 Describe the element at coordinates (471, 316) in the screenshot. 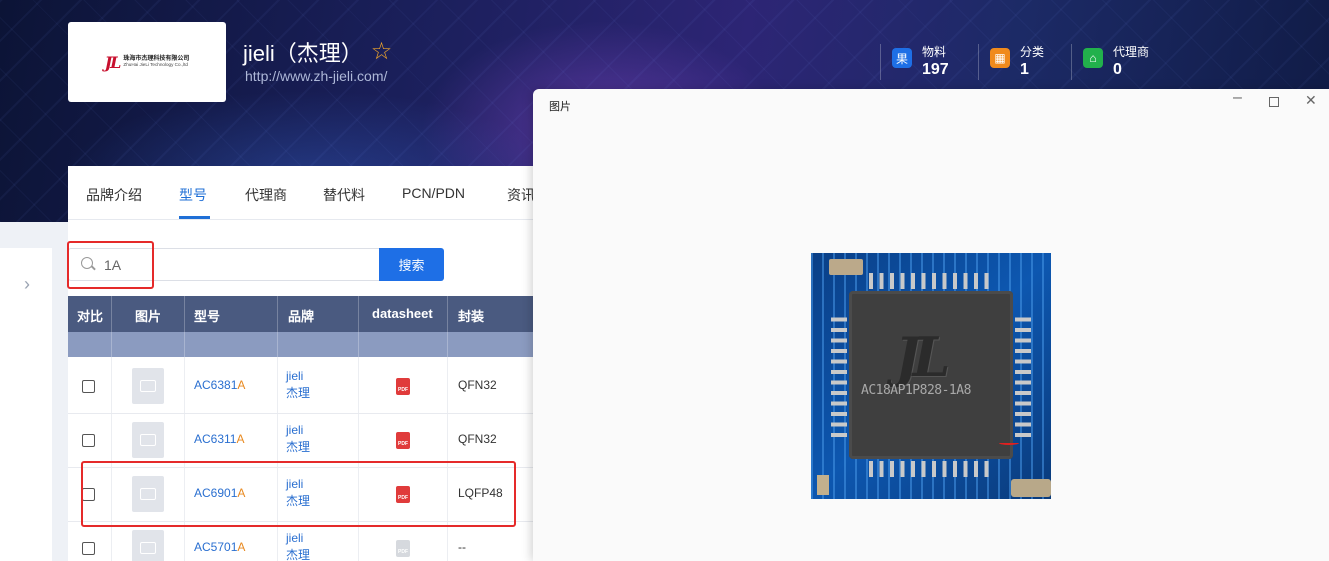

I see `header-package: 封装` at that location.